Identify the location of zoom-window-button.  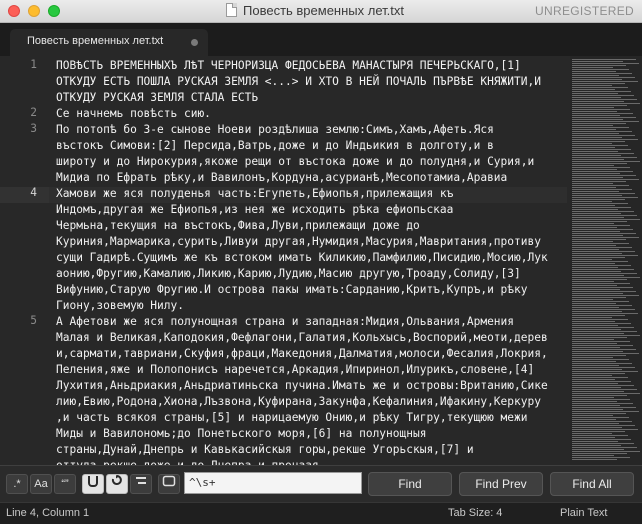
(54, 11).